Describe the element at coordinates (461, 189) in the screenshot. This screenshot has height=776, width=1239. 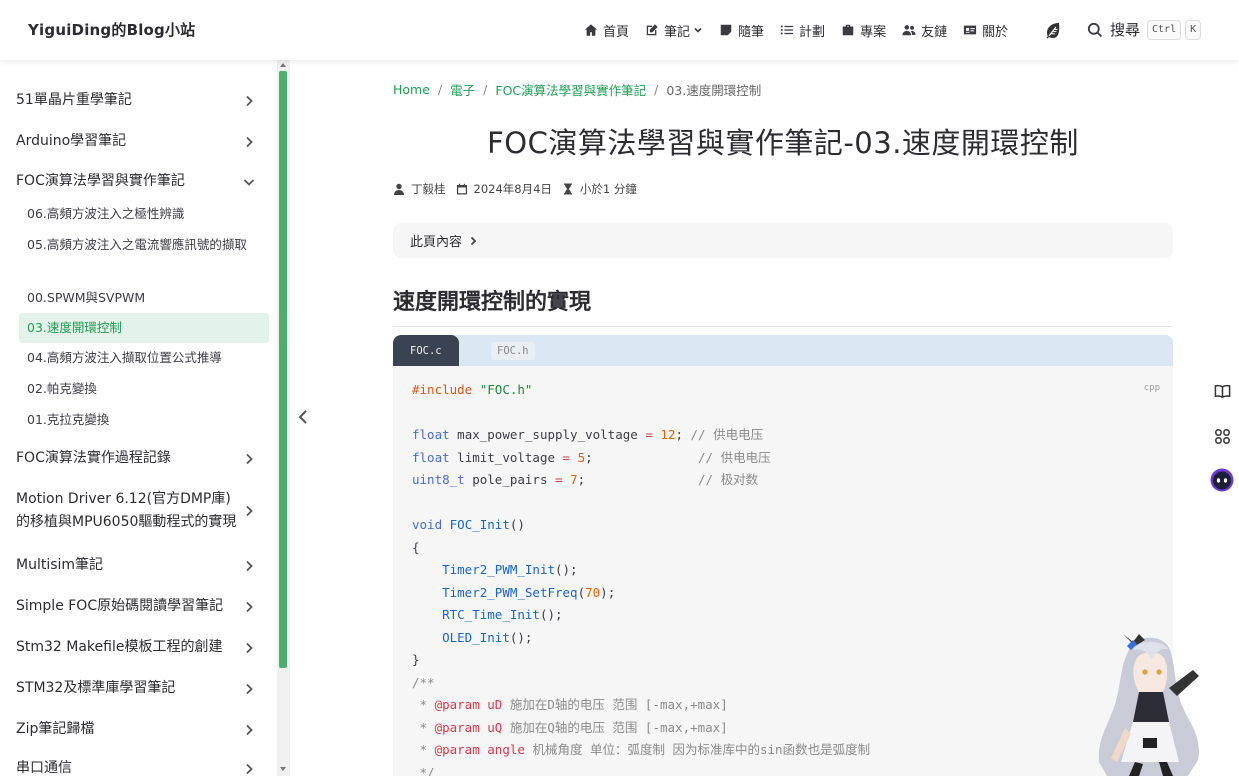
I see `calendar-icon` at that location.